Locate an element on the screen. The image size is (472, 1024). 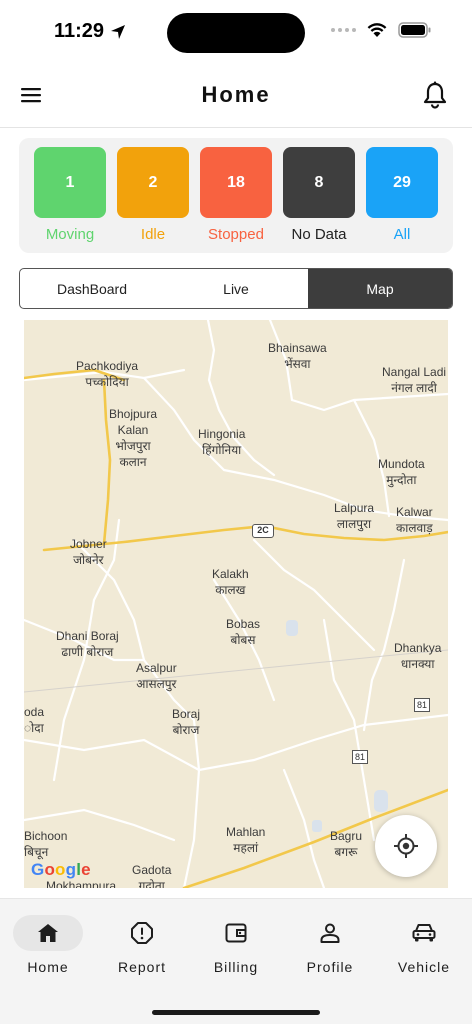
nav-profile: Profile is located at coordinates (330, 945).